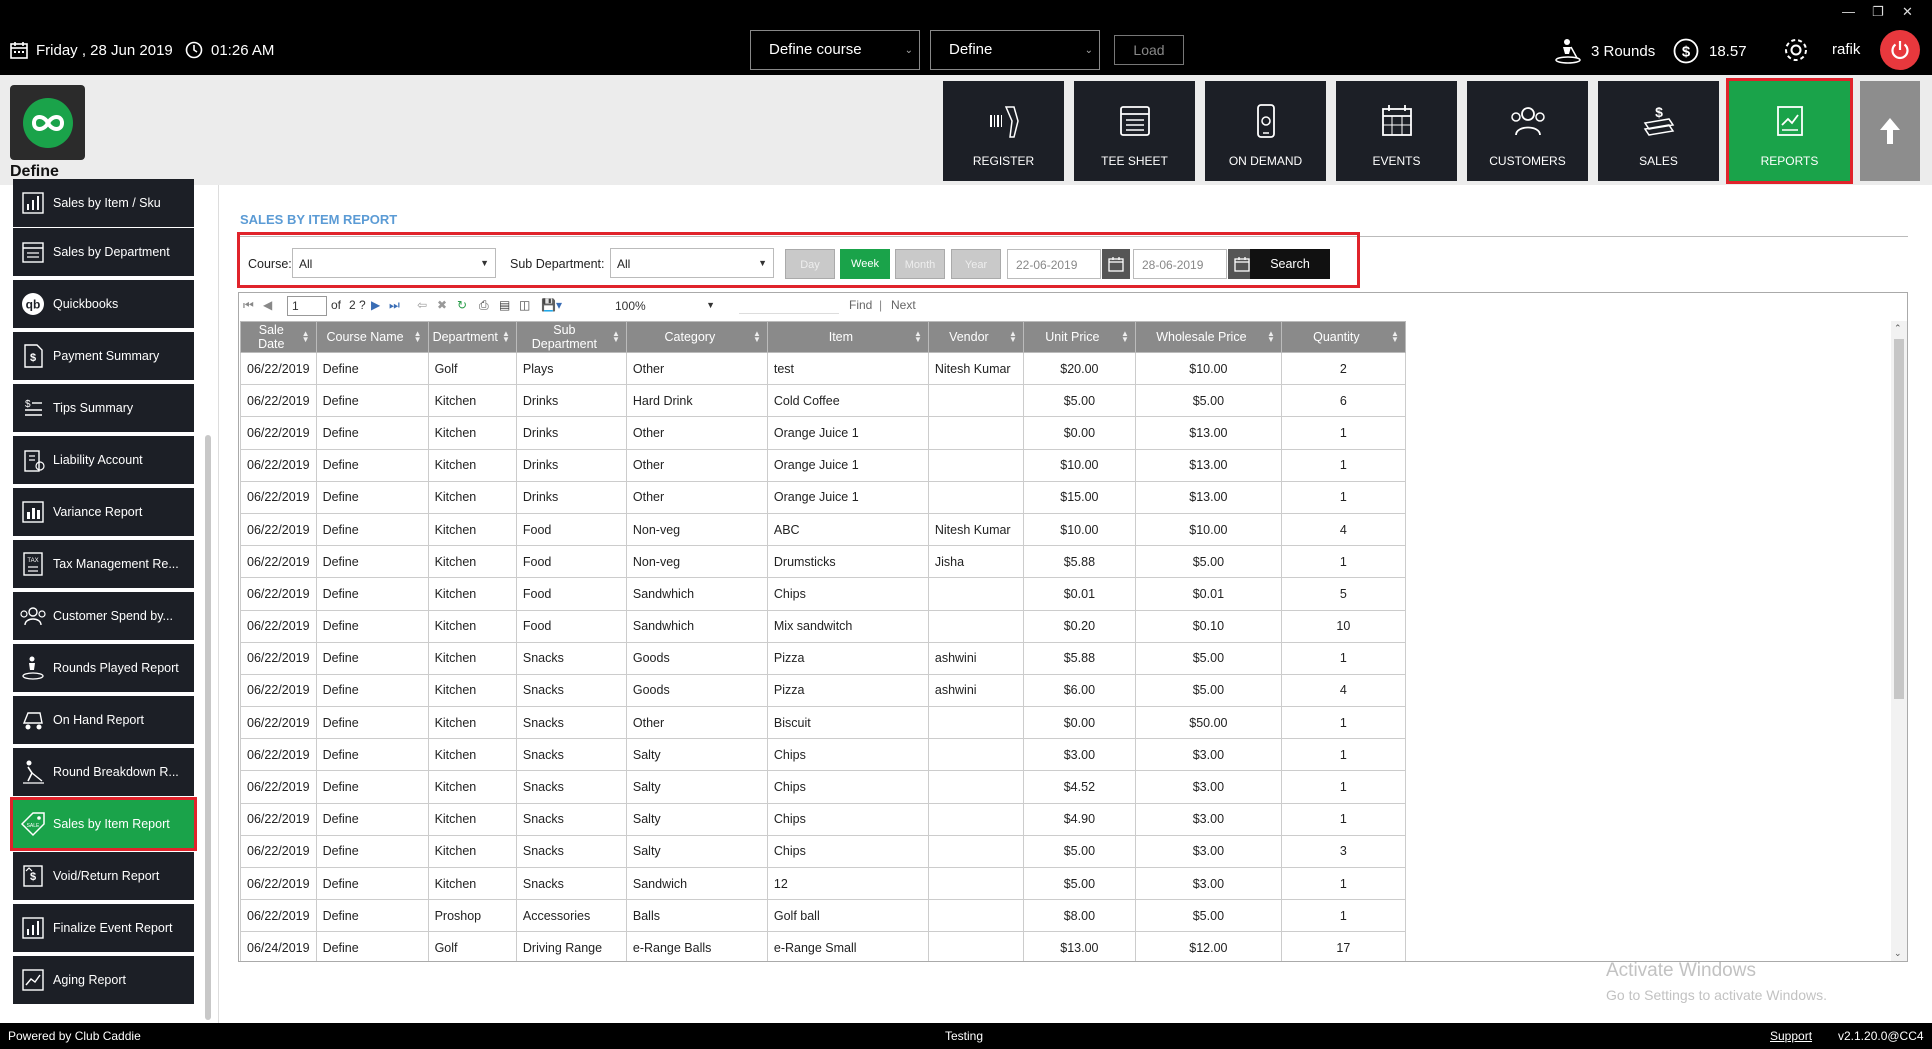 This screenshot has width=1932, height=1049. Describe the element at coordinates (1899, 519) in the screenshot. I see `scroll-thumb` at that location.